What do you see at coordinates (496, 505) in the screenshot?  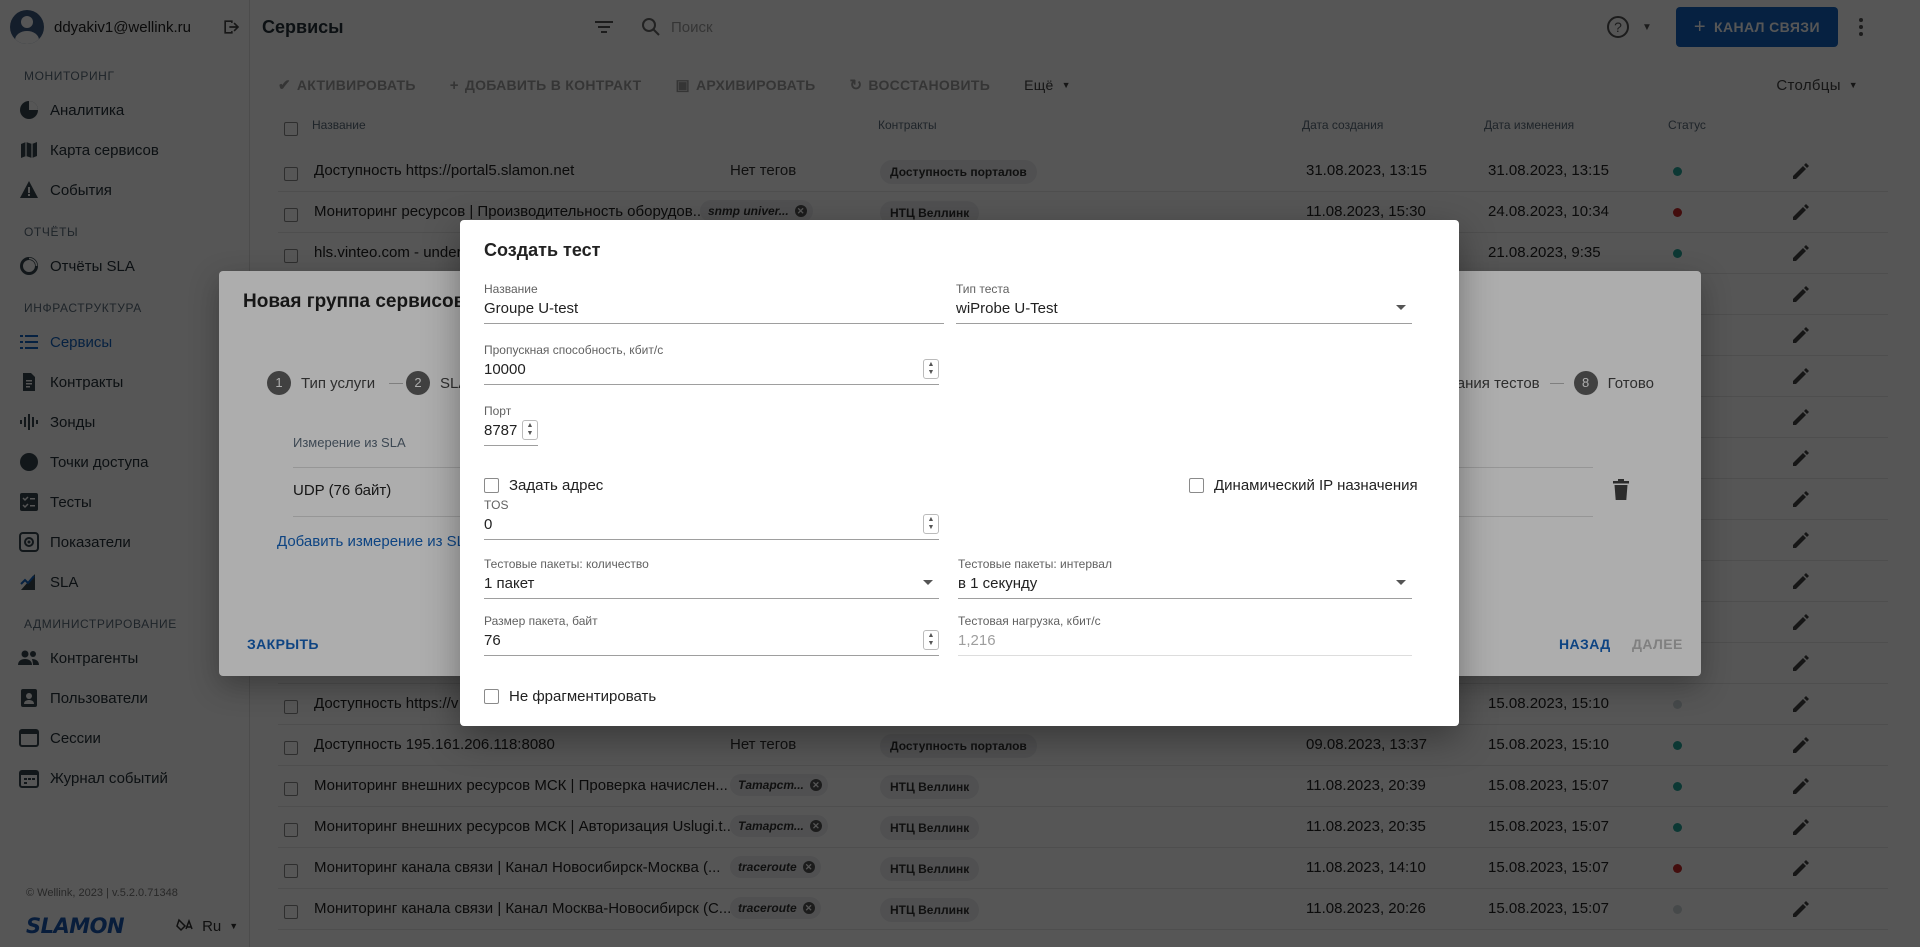 I see `tos-label: TOS` at bounding box center [496, 505].